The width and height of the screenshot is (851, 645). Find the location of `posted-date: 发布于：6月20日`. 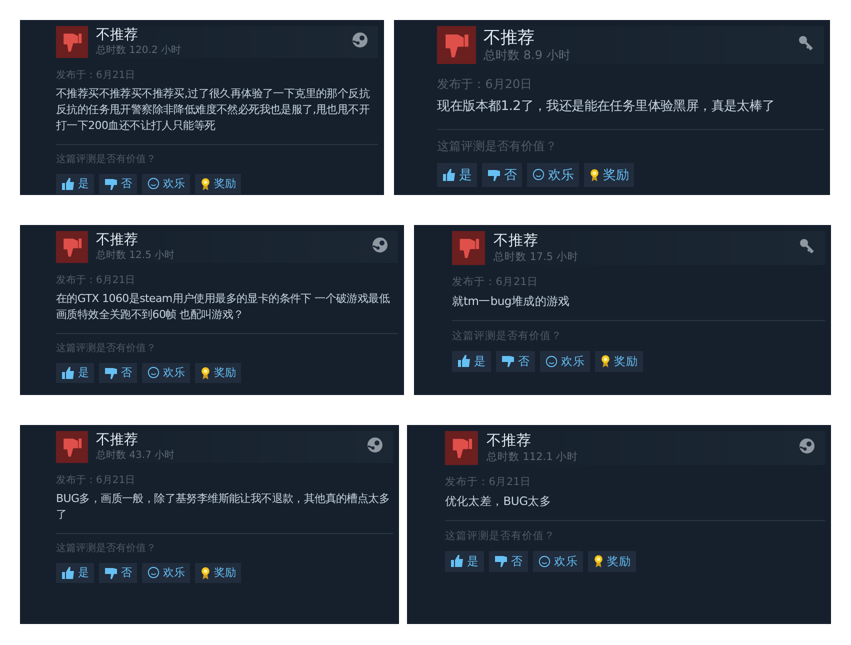

posted-date: 发布于：6月20日 is located at coordinates (485, 85).